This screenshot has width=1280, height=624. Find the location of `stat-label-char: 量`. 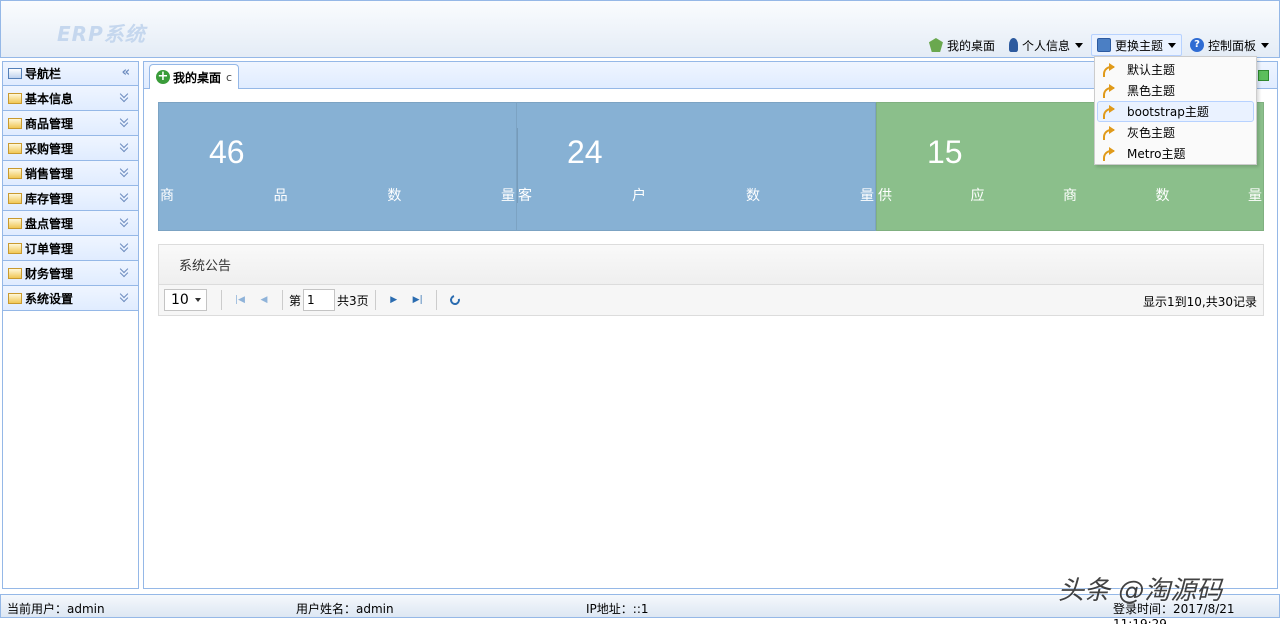

stat-label-char: 量 is located at coordinates (867, 196).